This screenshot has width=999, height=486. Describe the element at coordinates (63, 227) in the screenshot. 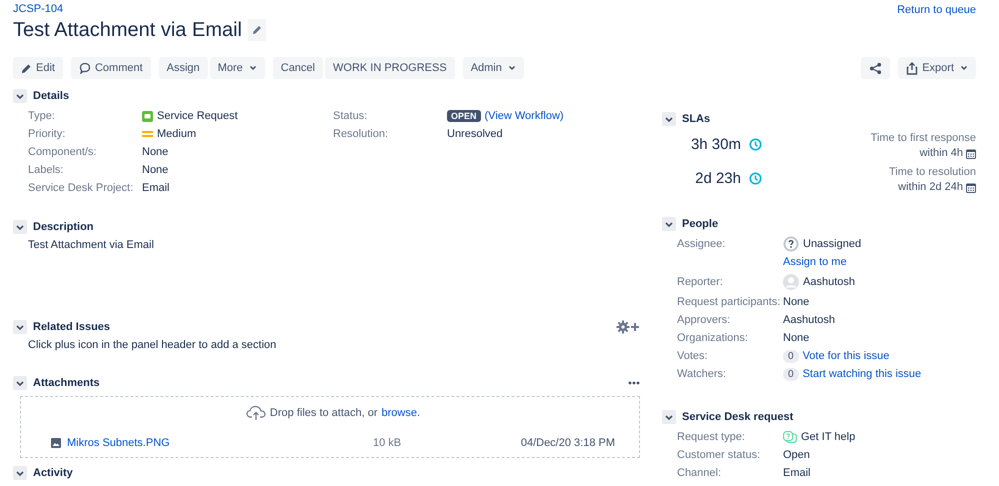

I see `section-heading: Description` at that location.